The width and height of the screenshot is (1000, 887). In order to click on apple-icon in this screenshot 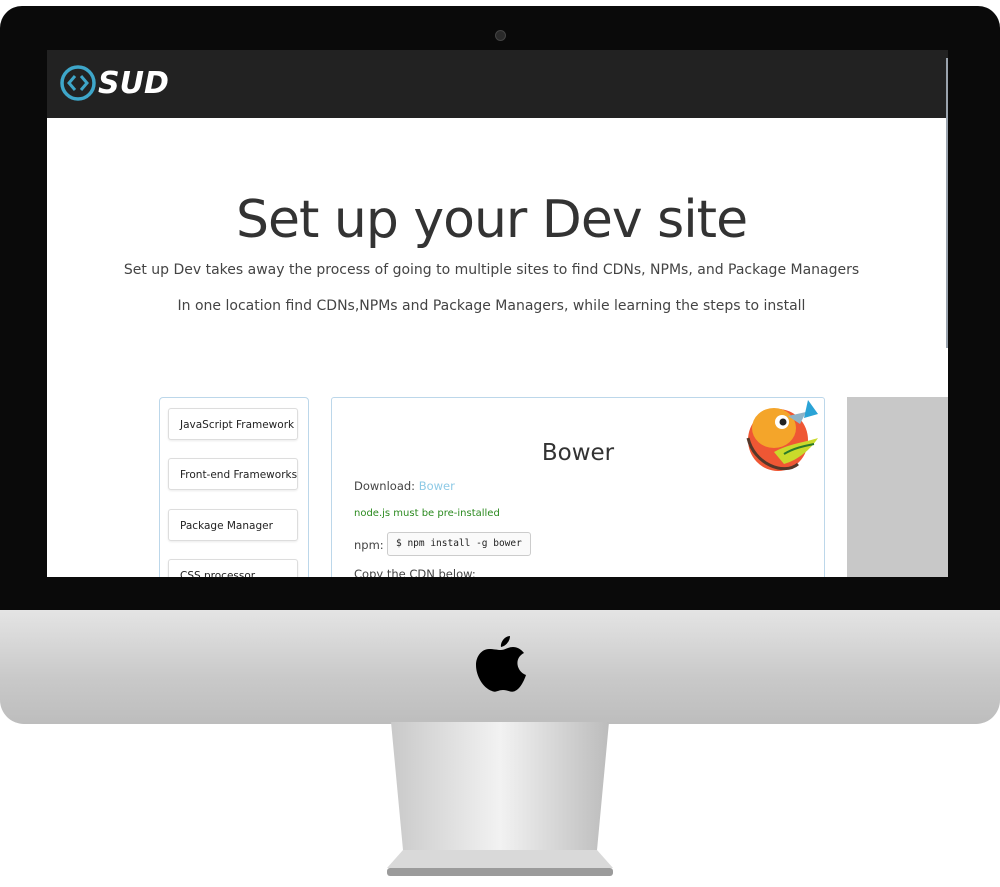, I will do `click(501, 664)`.